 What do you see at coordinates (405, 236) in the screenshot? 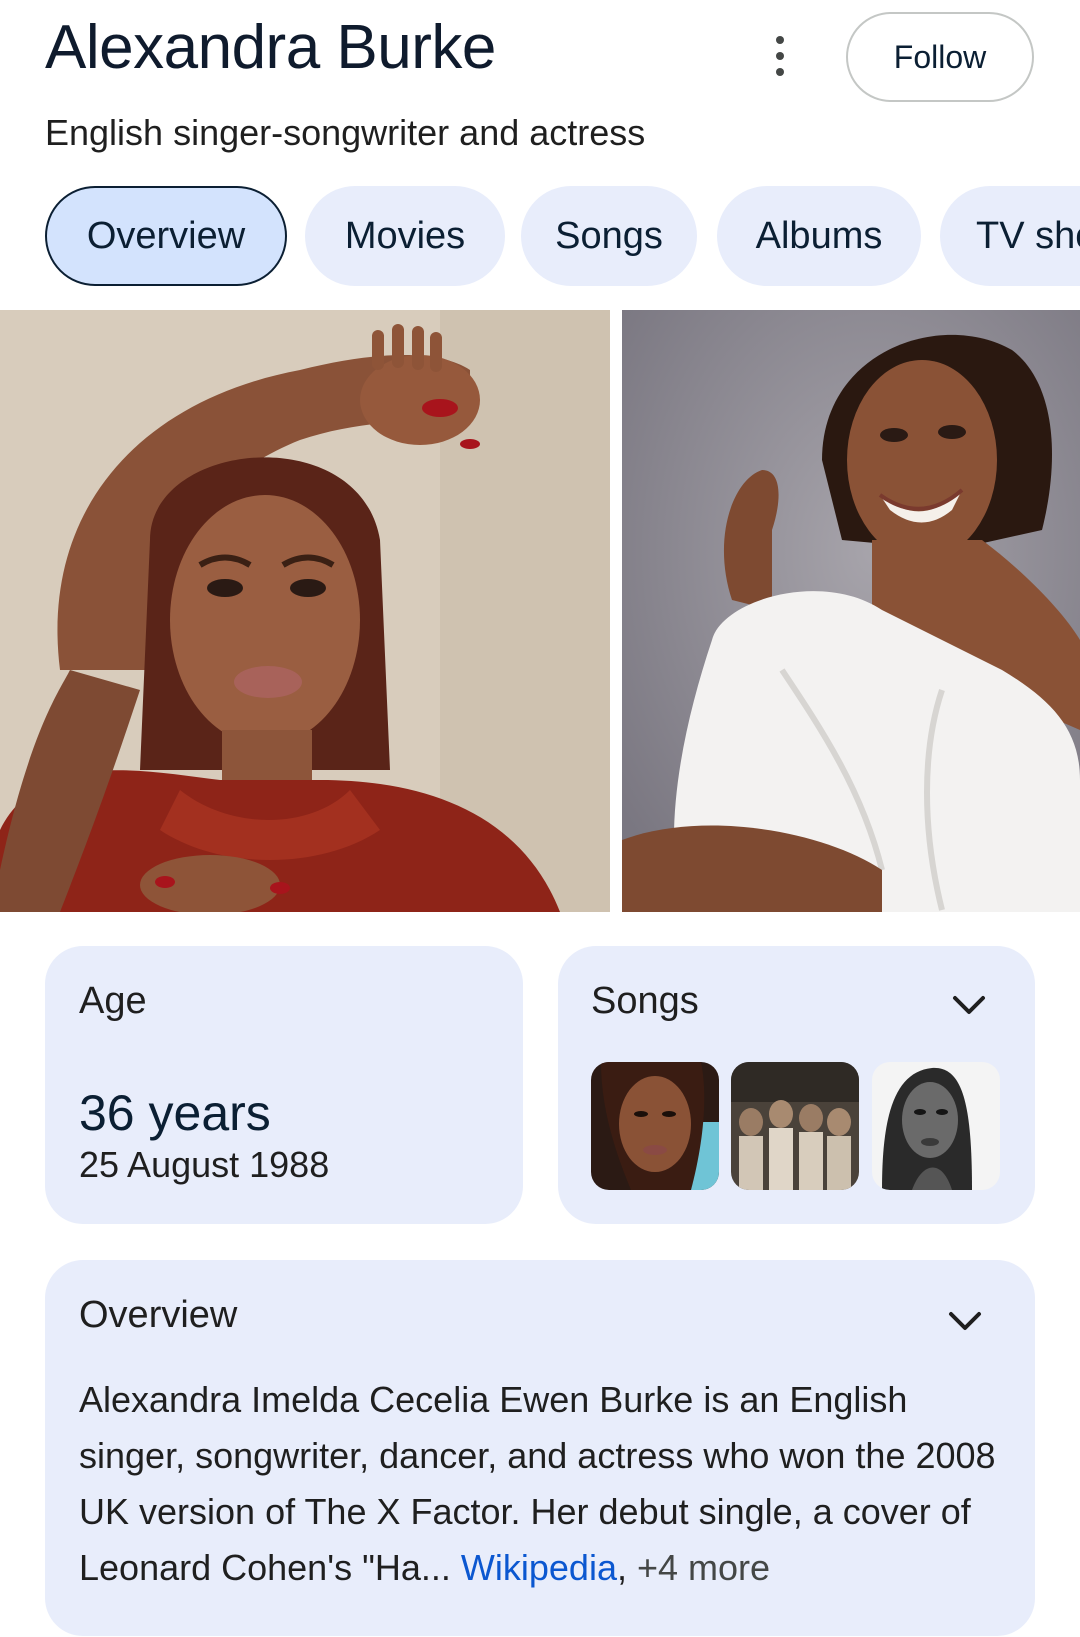
I see `tab-movies: Movies` at bounding box center [405, 236].